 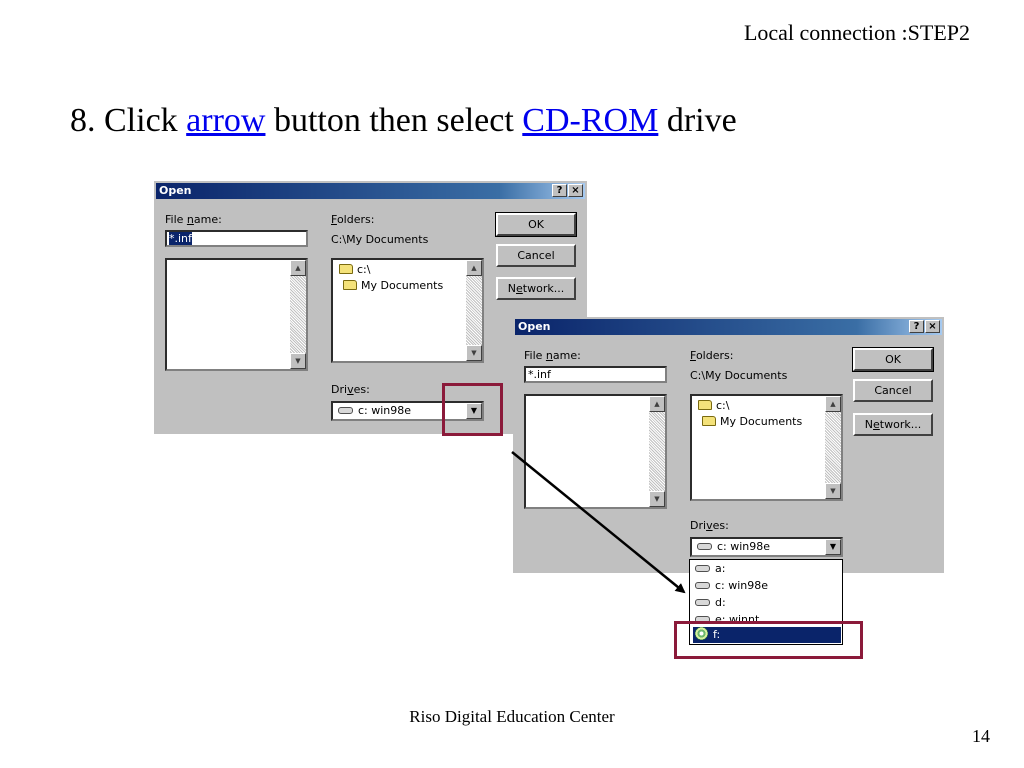 What do you see at coordinates (981, 736) in the screenshot?
I see `page-number: 14` at bounding box center [981, 736].